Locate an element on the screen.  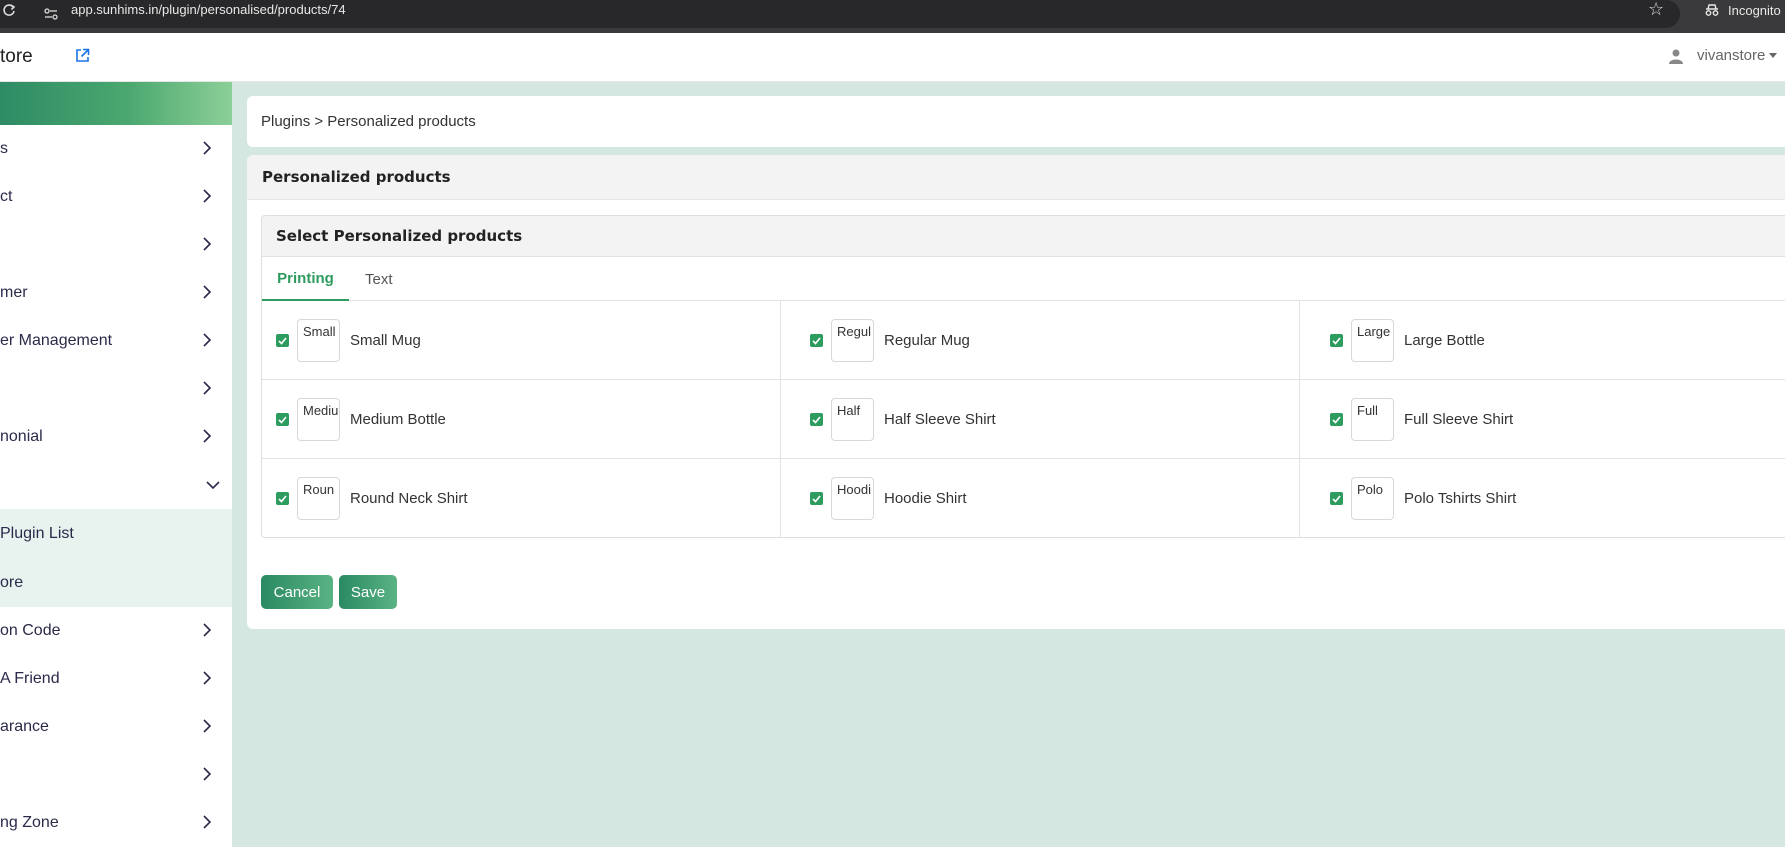
product-item: Large Large Bottle is located at coordinates (1542, 340).